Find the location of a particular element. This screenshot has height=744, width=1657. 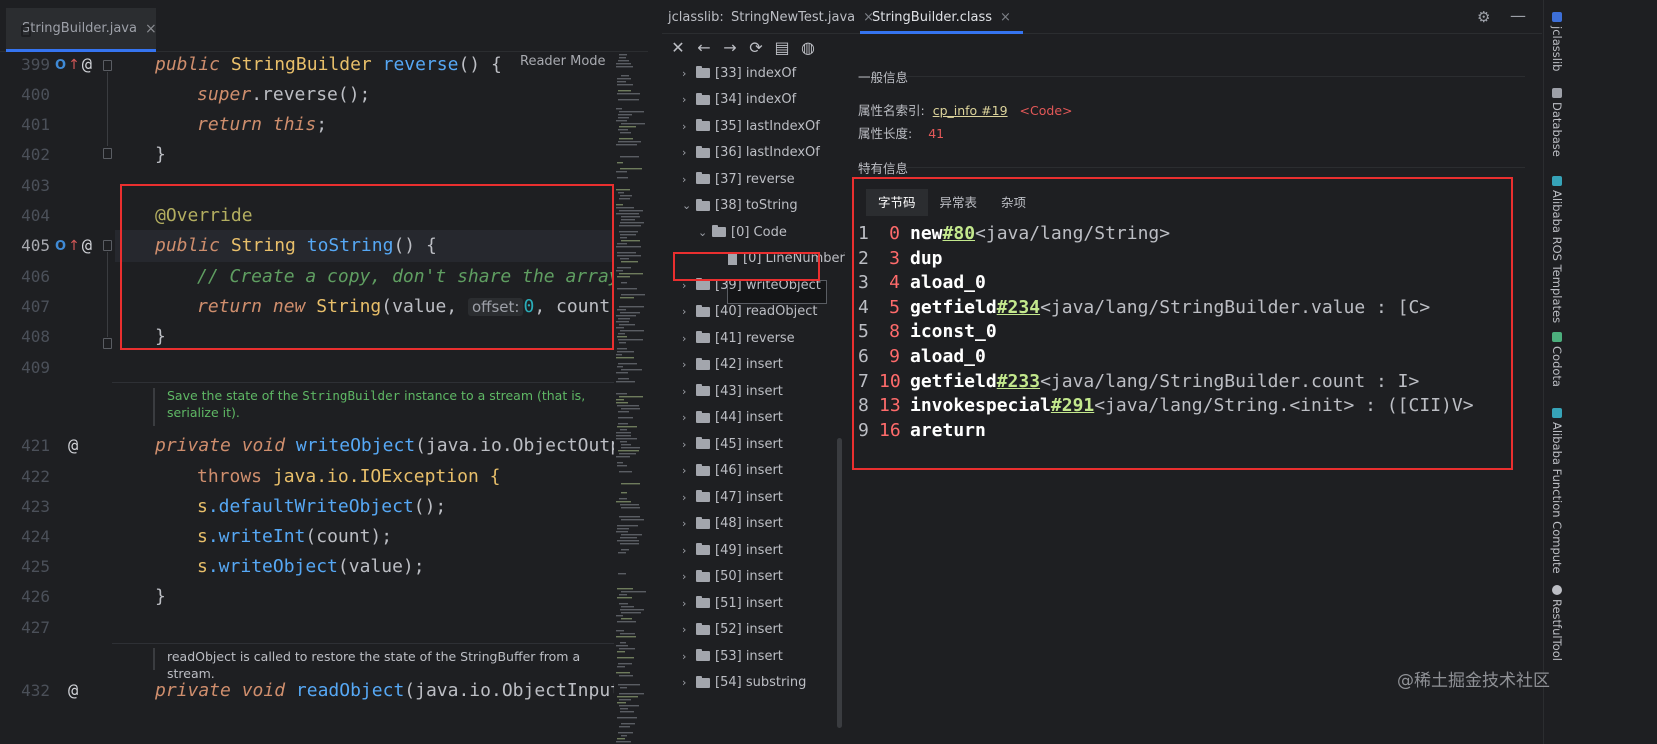

save-icon: ▤ is located at coordinates (782, 47).